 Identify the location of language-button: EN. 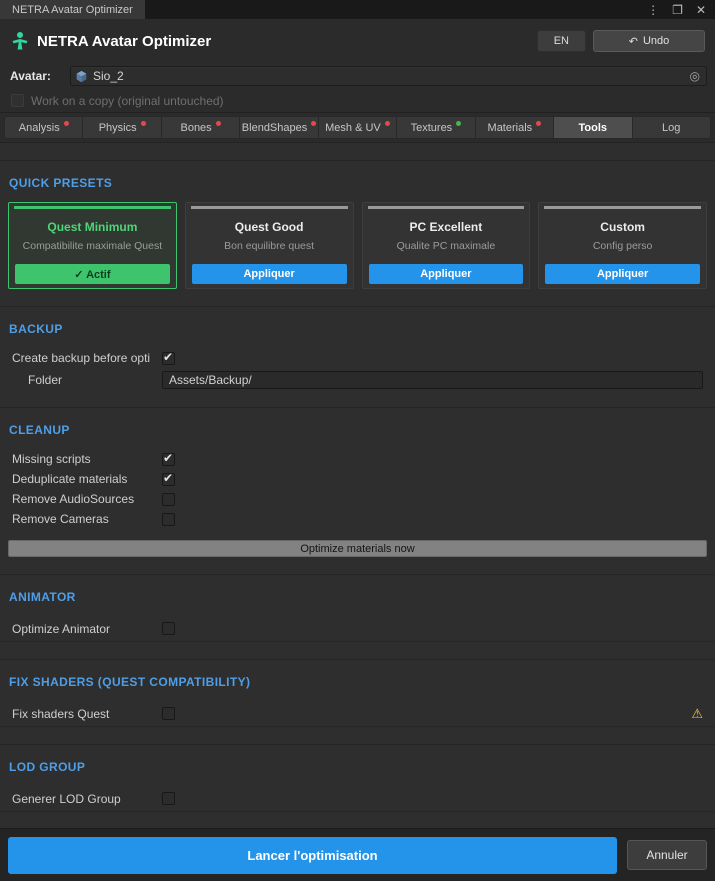
(561, 41).